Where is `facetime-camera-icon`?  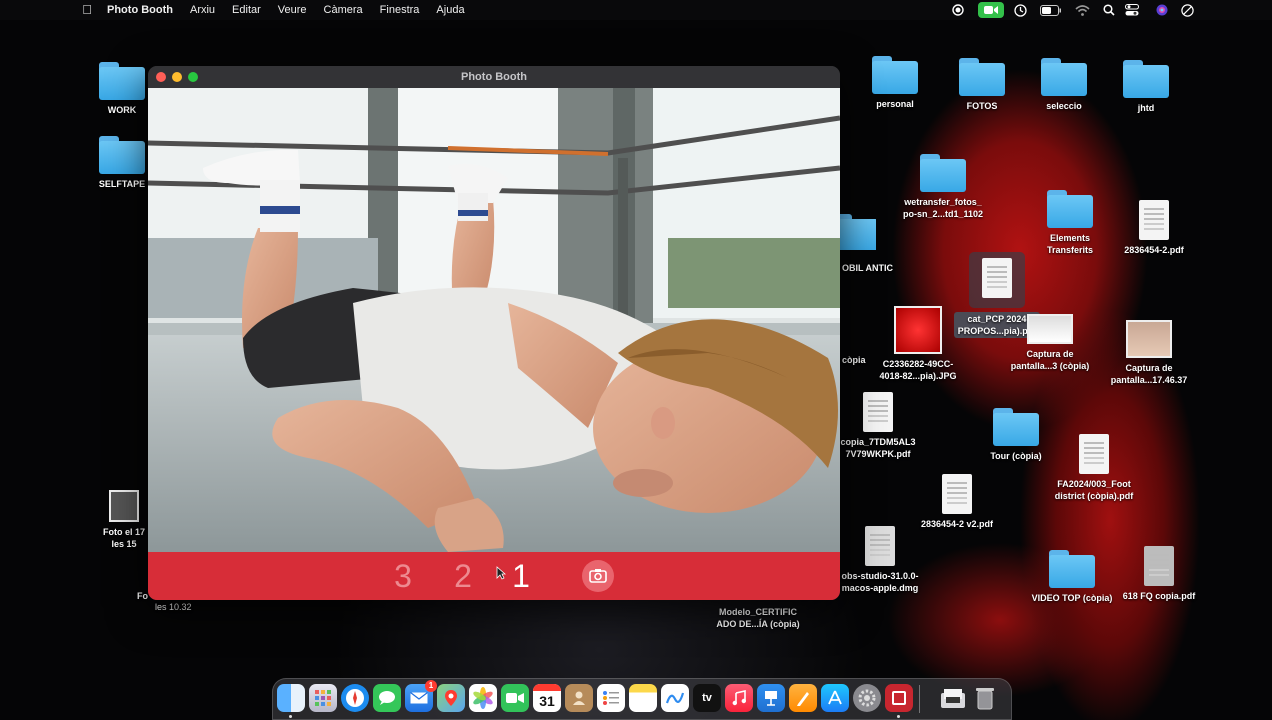 facetime-camera-icon is located at coordinates (991, 10).